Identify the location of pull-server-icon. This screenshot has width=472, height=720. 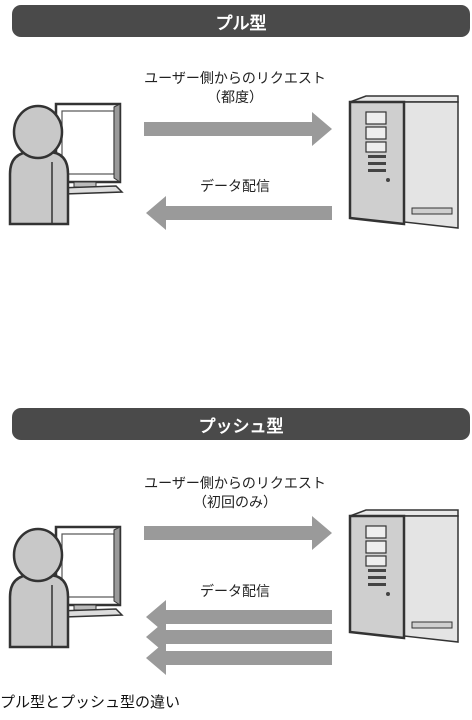
(404, 162).